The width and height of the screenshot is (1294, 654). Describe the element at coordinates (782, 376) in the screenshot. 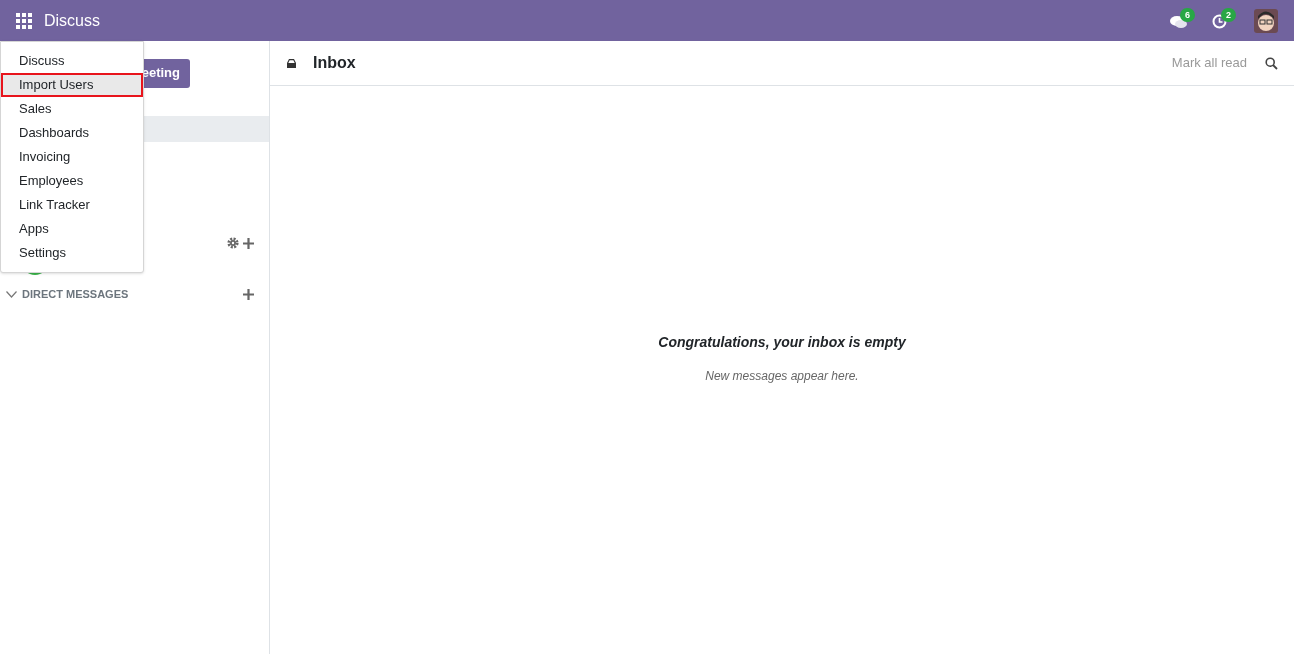

I see `empty-inbox-hint: New messages appear here.` at that location.